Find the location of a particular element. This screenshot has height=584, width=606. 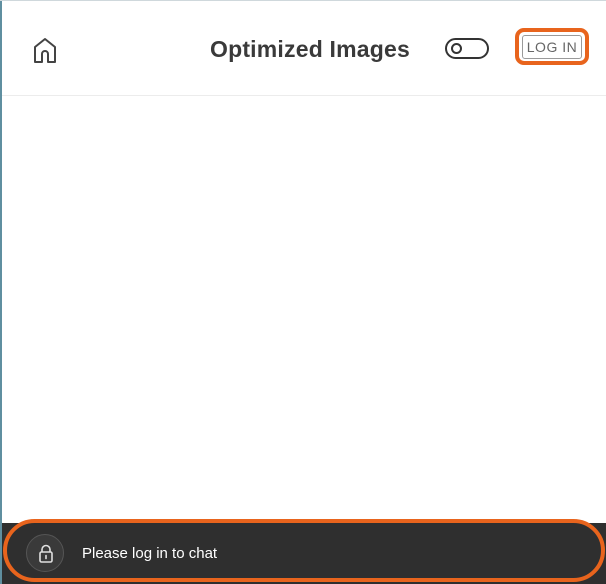

lock-icon is located at coordinates (46, 553).